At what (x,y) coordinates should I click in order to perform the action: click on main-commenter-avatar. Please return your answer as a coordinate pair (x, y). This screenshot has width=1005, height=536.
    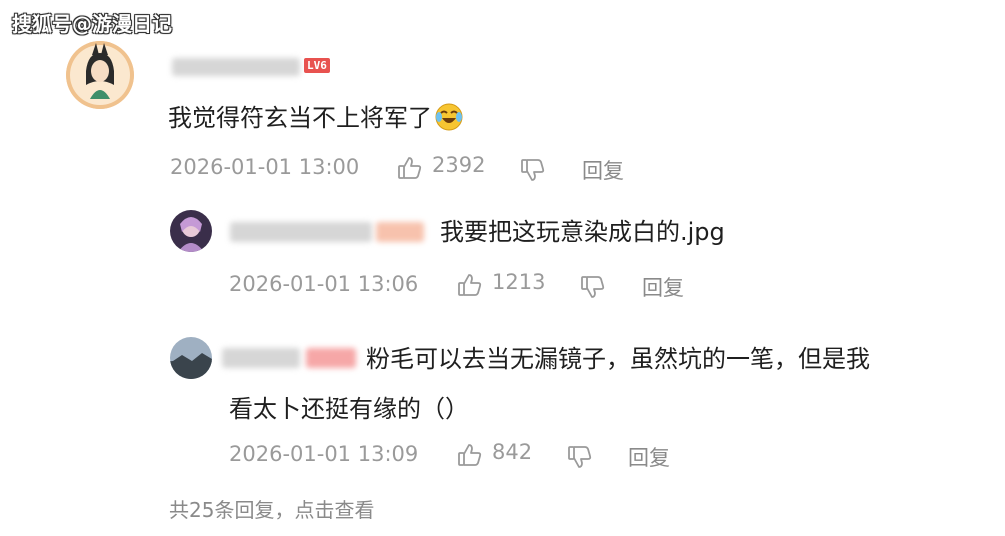
    Looking at the image, I should click on (100, 75).